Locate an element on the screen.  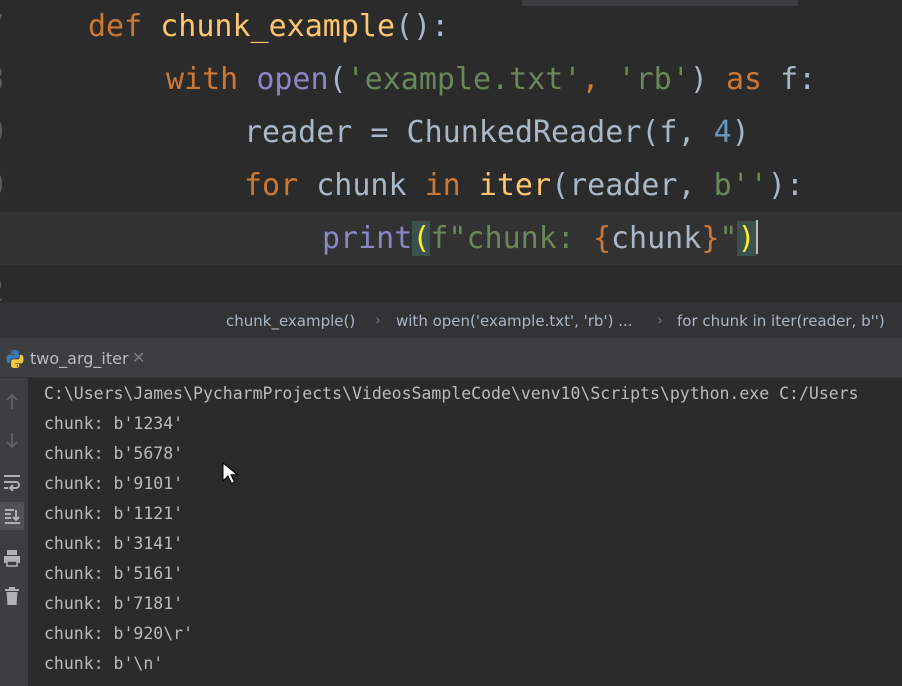
python-icon is located at coordinates (15, 359).